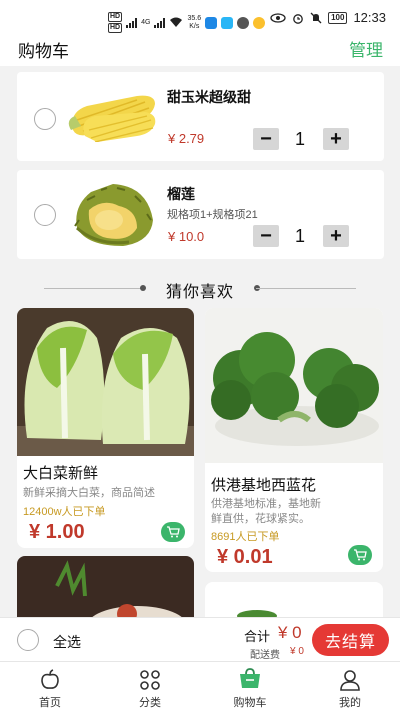 This screenshot has height=711, width=400. Describe the element at coordinates (264, 485) in the screenshot. I see `recommend-product-name: 供港基地西蓝花` at that location.